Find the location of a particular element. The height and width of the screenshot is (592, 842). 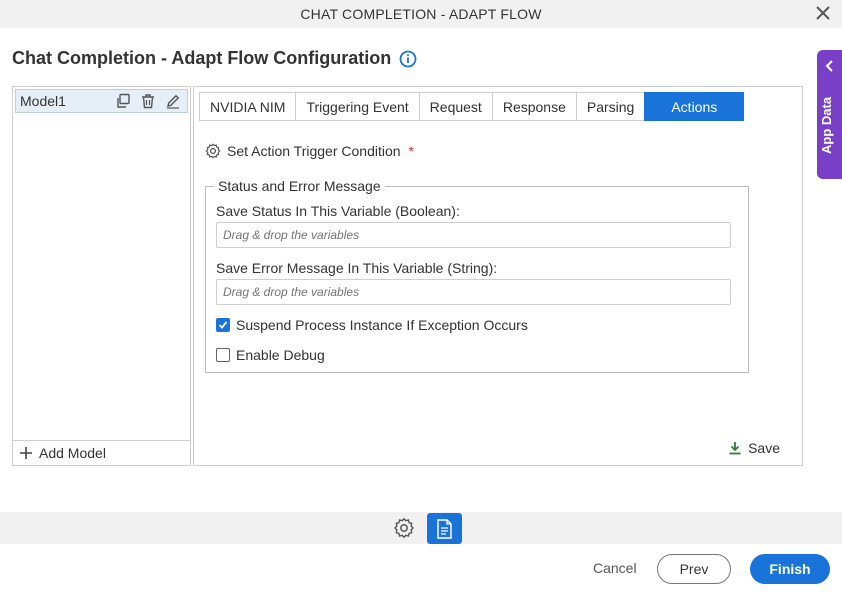

model-actions is located at coordinates (148, 101).